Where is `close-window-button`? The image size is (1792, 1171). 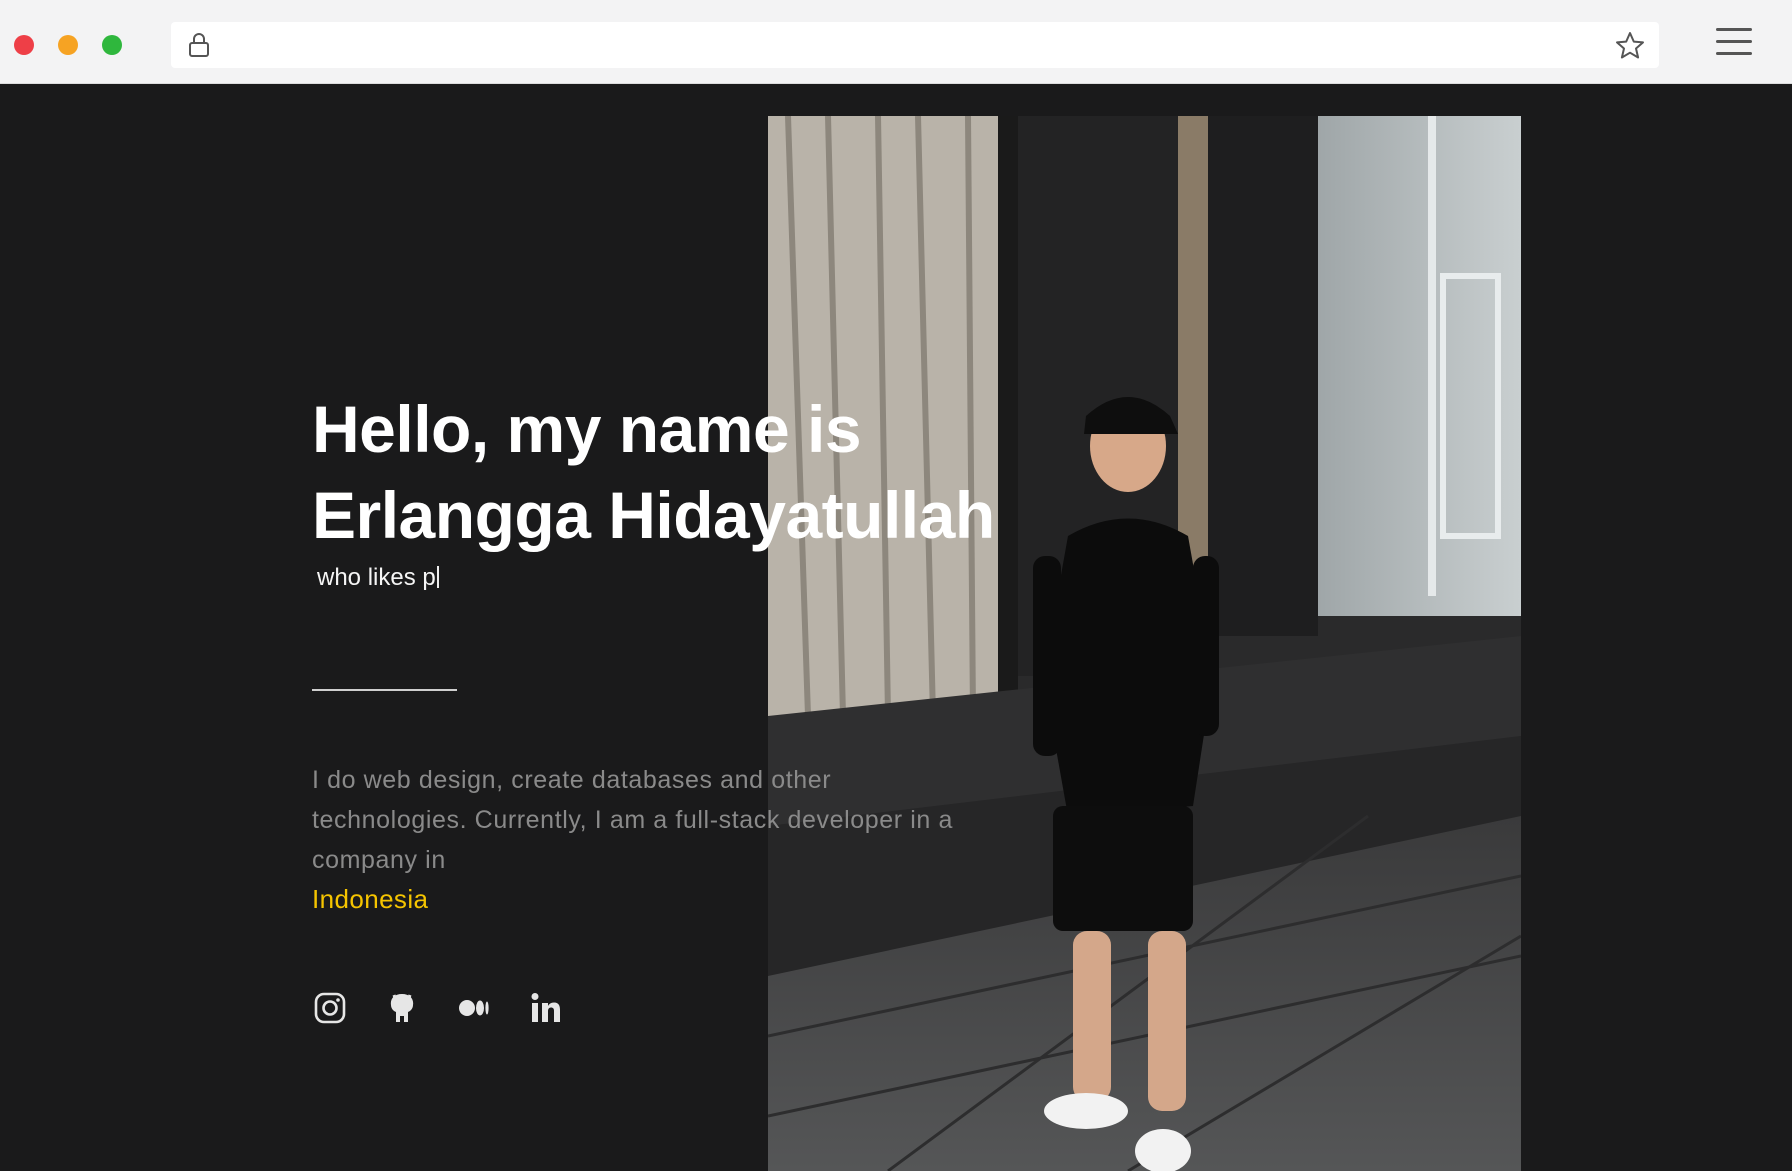 close-window-button is located at coordinates (24, 45).